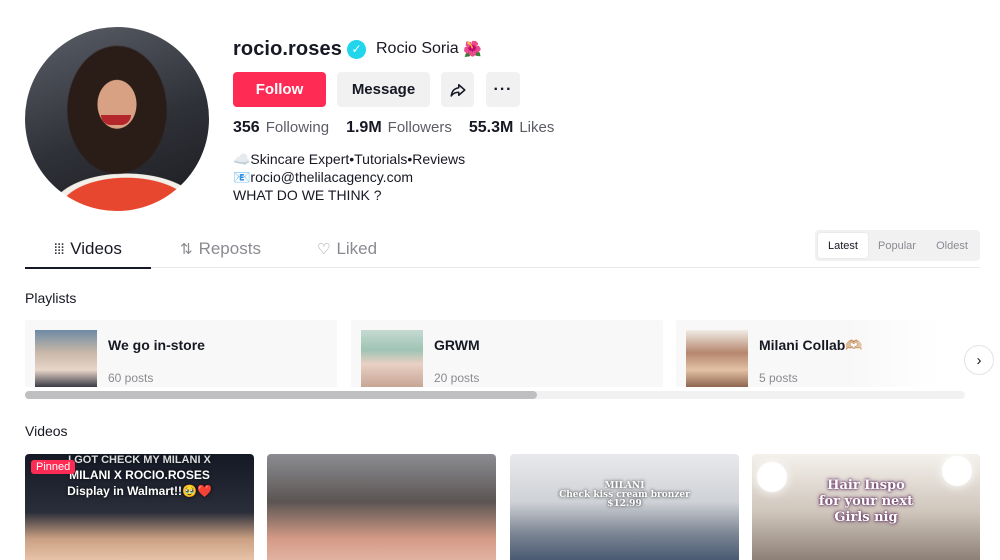 Image resolution: width=1000 pixels, height=560 pixels. Describe the element at coordinates (357, 248) in the screenshot. I see `tab-label: Liked` at that location.